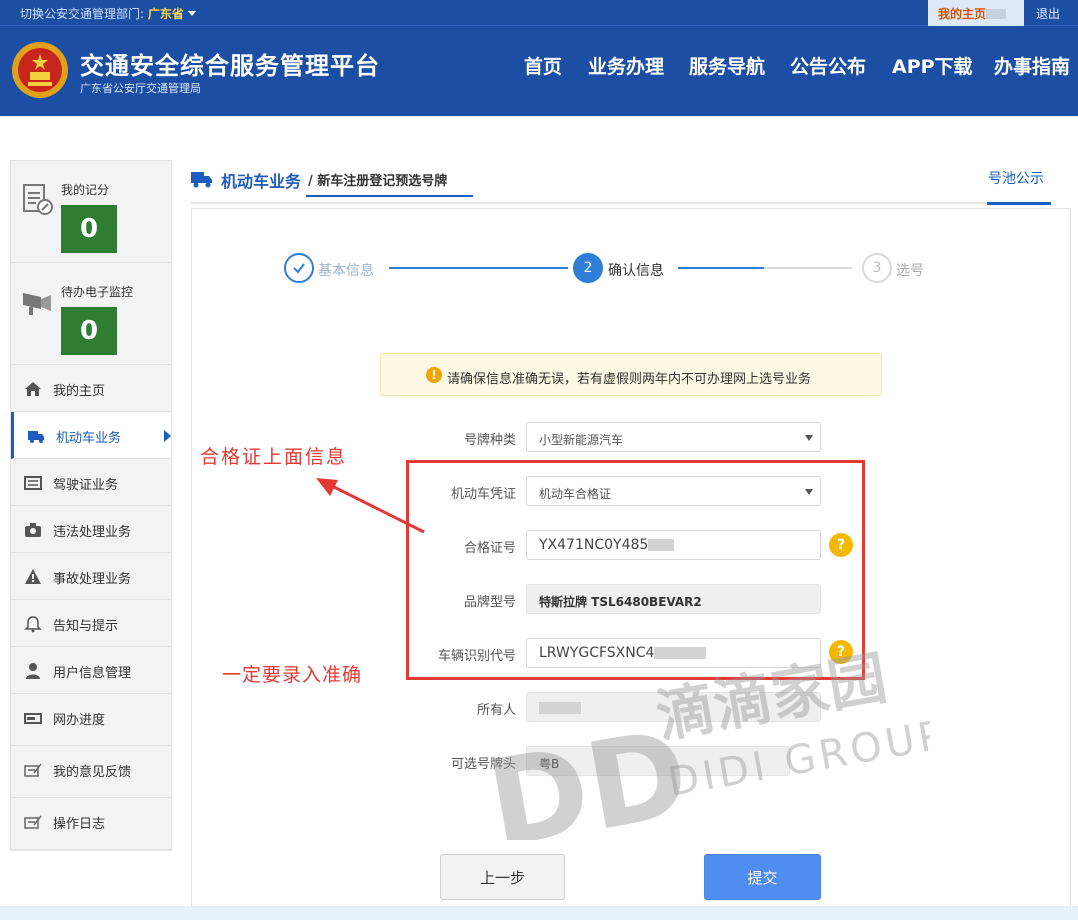  Describe the element at coordinates (274, 457) in the screenshot. I see `annotation-cert-info: 合格证上面信息` at that location.